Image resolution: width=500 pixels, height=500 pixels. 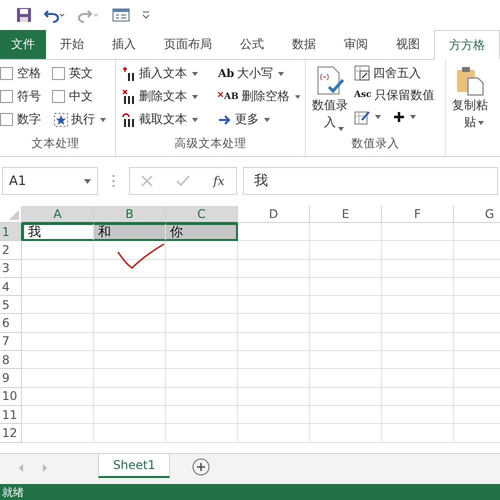 I want to click on row-header: 4, so click(x=11, y=287).